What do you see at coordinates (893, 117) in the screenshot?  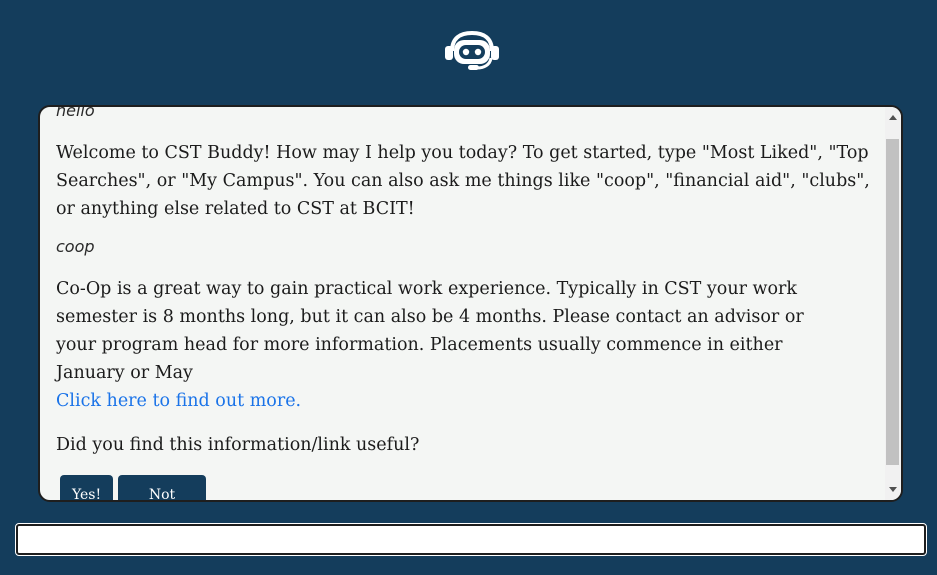 I see `scroll-up-arrow-icon` at bounding box center [893, 117].